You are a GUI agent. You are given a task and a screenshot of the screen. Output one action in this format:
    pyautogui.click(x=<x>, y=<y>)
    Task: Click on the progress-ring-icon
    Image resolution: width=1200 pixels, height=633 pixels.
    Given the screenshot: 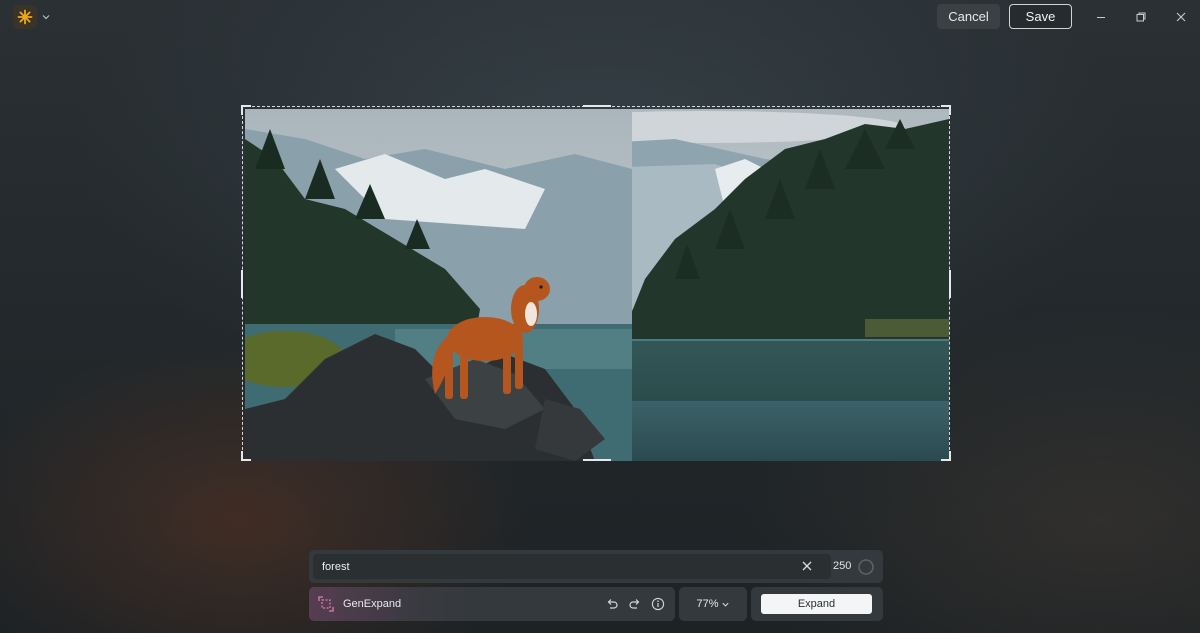 What is the action you would take?
    pyautogui.click(x=866, y=567)
    